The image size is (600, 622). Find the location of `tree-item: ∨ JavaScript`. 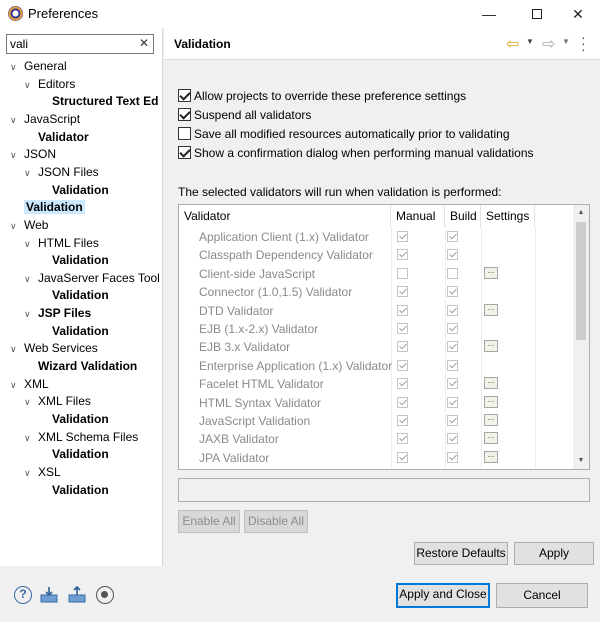

tree-item: ∨ JavaScript is located at coordinates (45, 119).